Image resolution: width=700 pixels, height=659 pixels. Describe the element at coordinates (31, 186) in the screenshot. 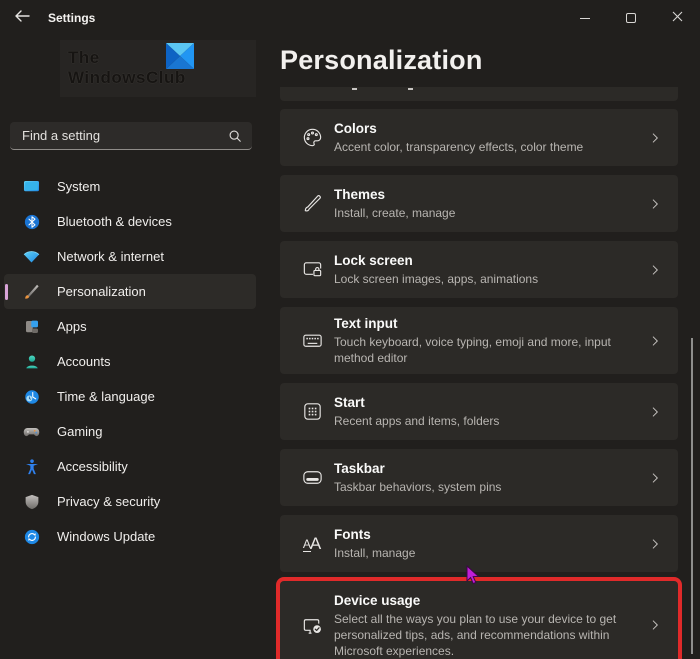

I see `system-icon` at that location.